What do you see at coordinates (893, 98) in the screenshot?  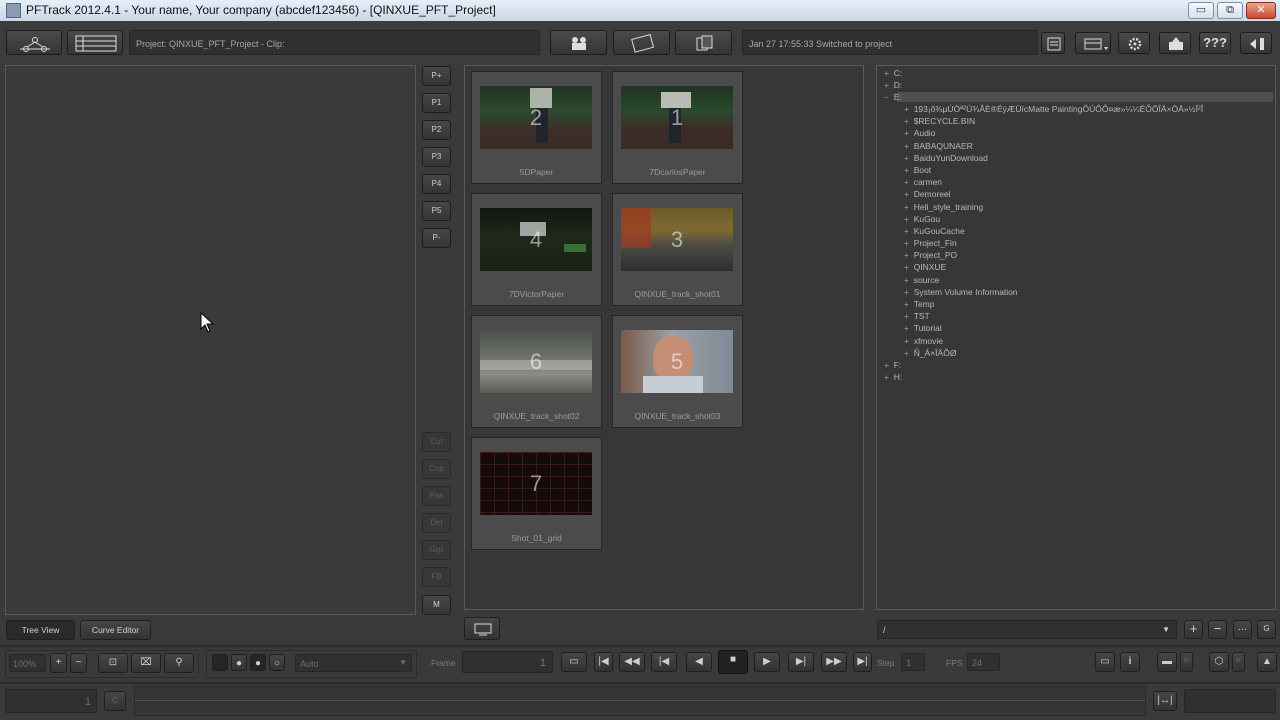 I see `tree-node: − E:` at bounding box center [893, 98].